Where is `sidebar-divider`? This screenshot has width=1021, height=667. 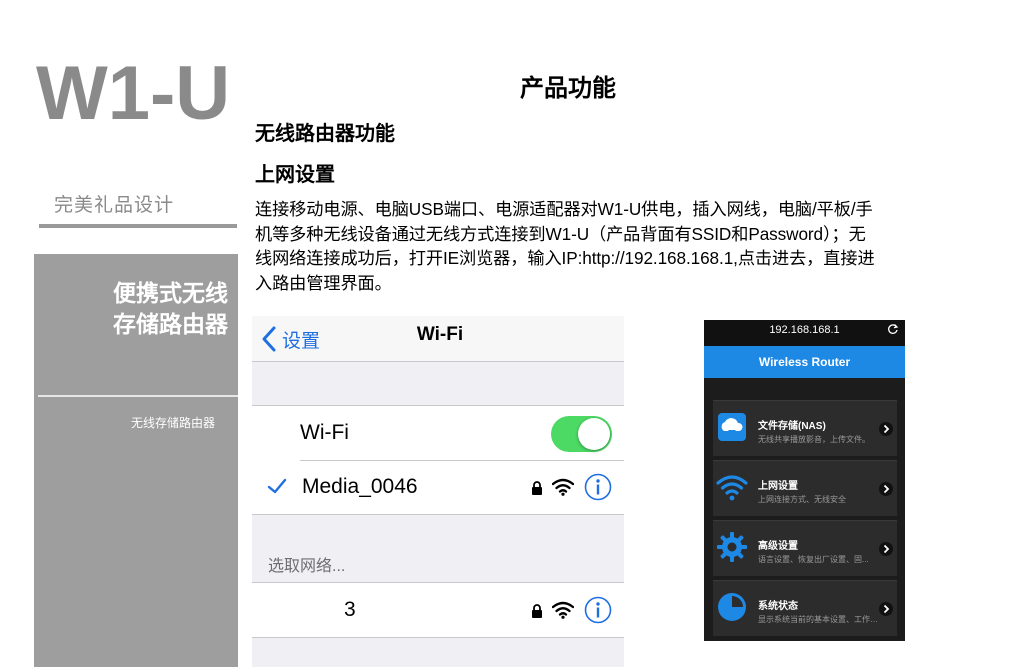
sidebar-divider is located at coordinates (138, 396).